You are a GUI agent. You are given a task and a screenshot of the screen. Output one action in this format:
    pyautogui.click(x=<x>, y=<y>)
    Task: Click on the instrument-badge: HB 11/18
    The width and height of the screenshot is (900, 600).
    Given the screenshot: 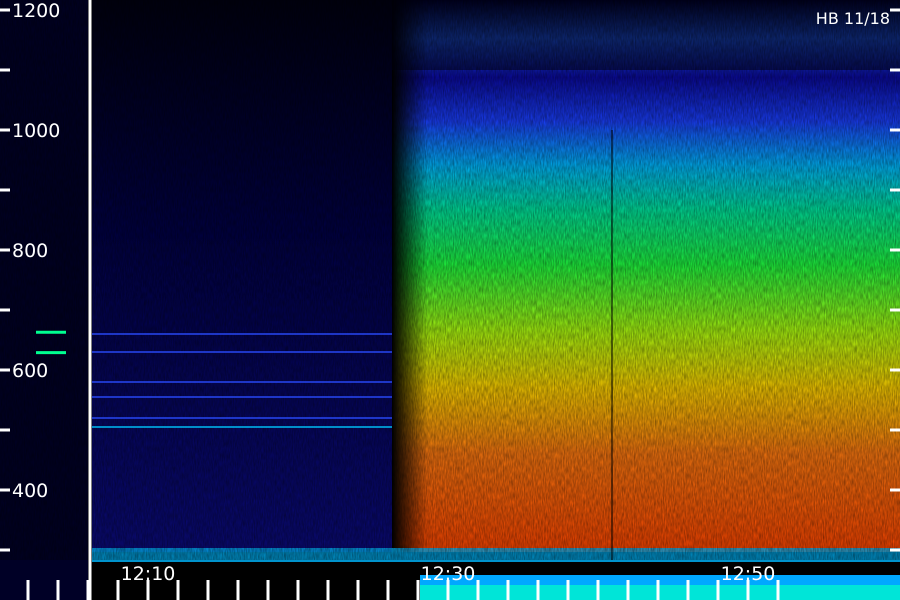 What is the action you would take?
    pyautogui.click(x=853, y=18)
    